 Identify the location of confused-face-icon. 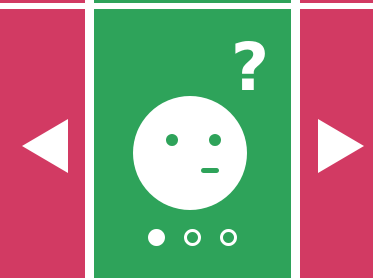
(190, 153).